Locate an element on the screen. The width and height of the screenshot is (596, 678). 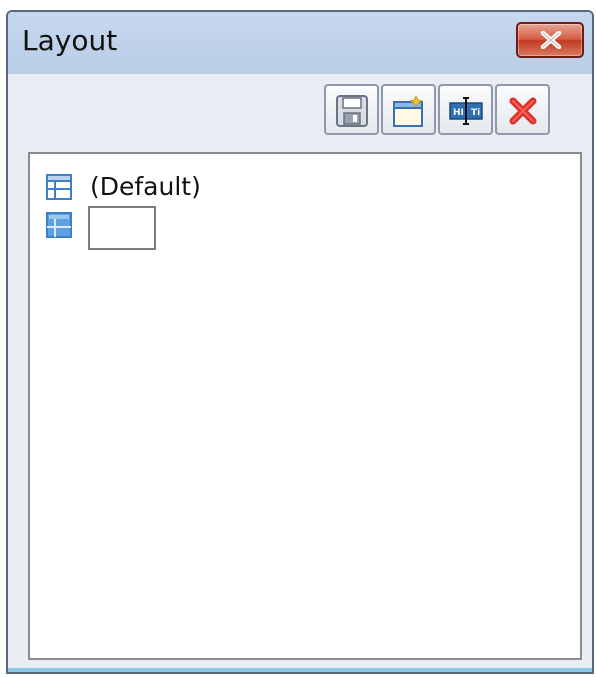
svg-text: HI is located at coordinates (458, 113).